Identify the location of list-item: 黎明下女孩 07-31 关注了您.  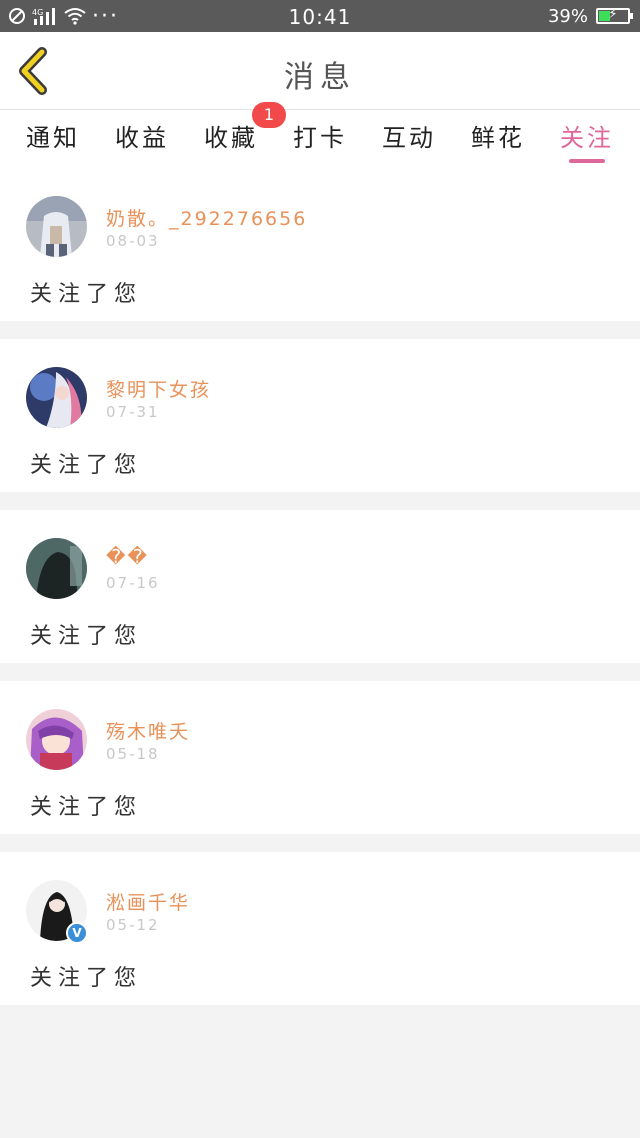
(320, 415).